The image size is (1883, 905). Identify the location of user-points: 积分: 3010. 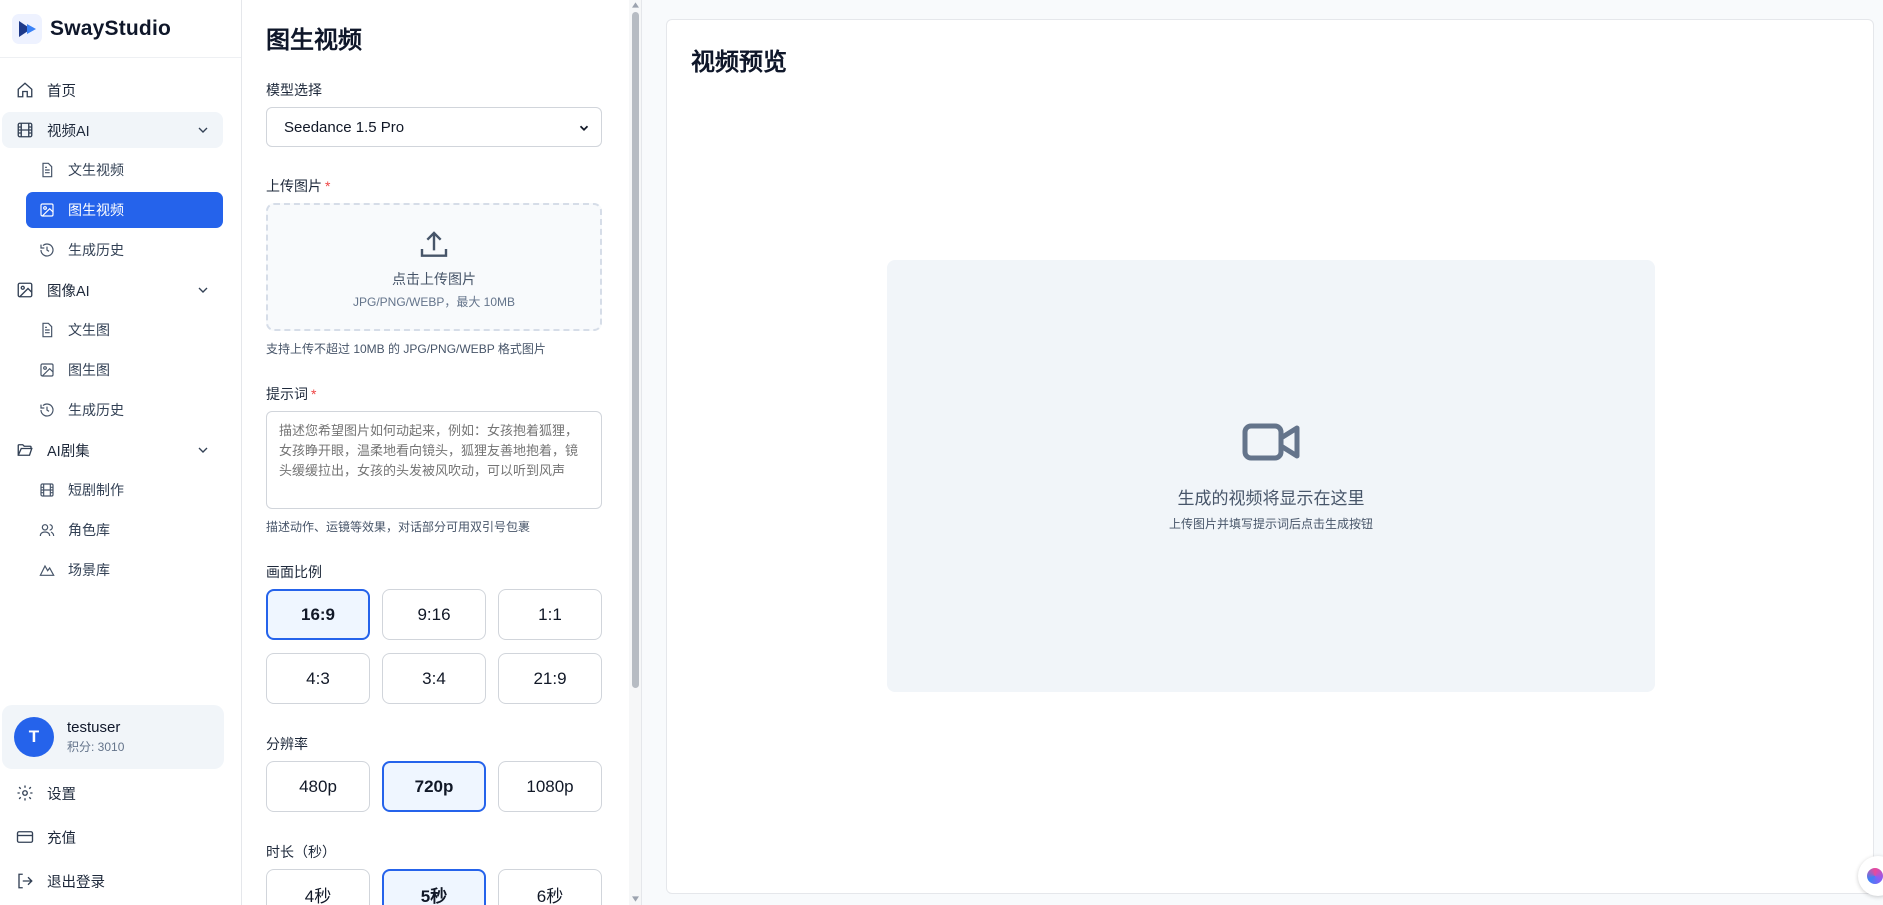
(96, 747).